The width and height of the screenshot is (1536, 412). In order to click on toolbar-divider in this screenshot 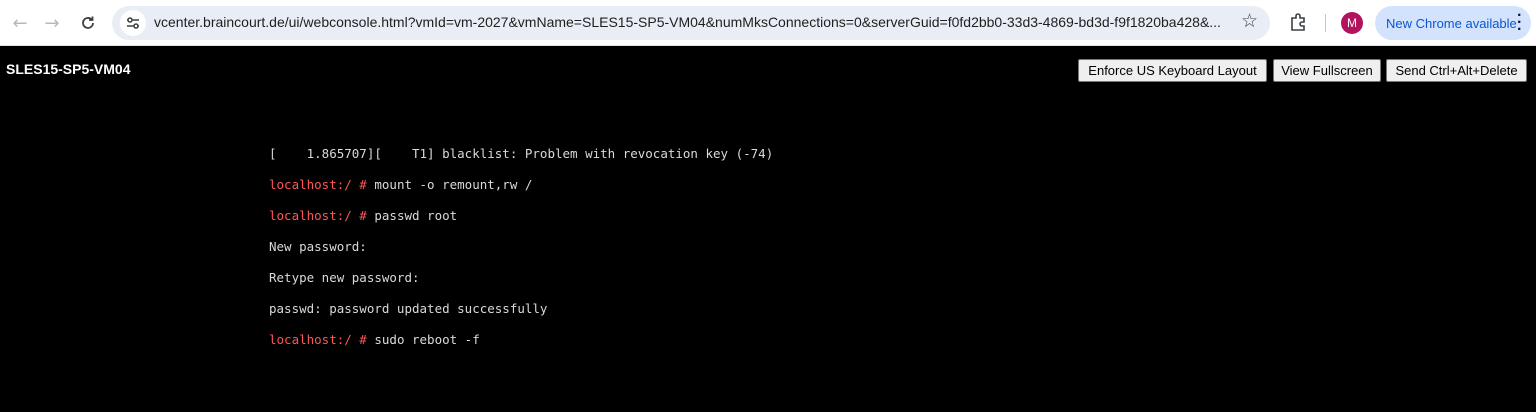, I will do `click(1325, 23)`.